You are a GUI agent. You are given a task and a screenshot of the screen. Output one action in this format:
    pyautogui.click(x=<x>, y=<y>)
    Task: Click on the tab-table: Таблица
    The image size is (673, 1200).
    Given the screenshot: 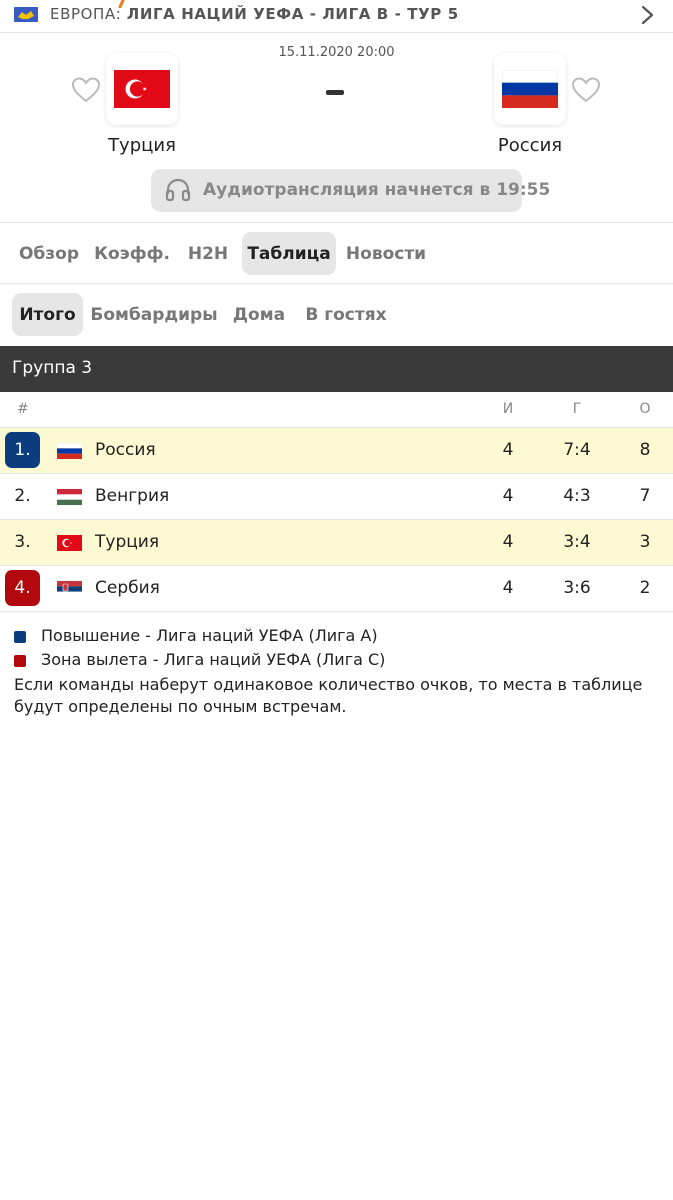 What is the action you would take?
    pyautogui.click(x=289, y=253)
    